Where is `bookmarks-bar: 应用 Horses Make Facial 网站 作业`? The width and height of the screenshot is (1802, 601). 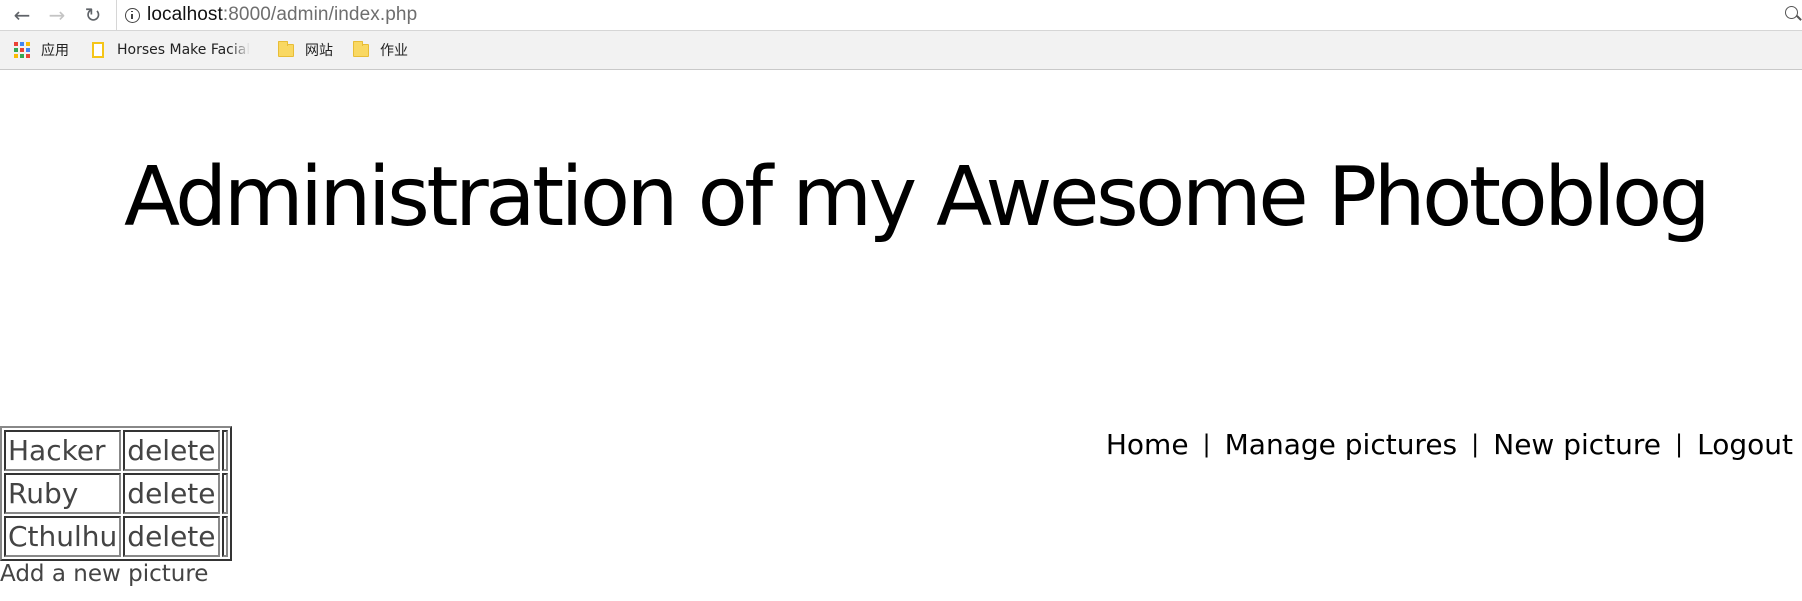 bookmarks-bar: 应用 Horses Make Facial 网站 作业 is located at coordinates (901, 50).